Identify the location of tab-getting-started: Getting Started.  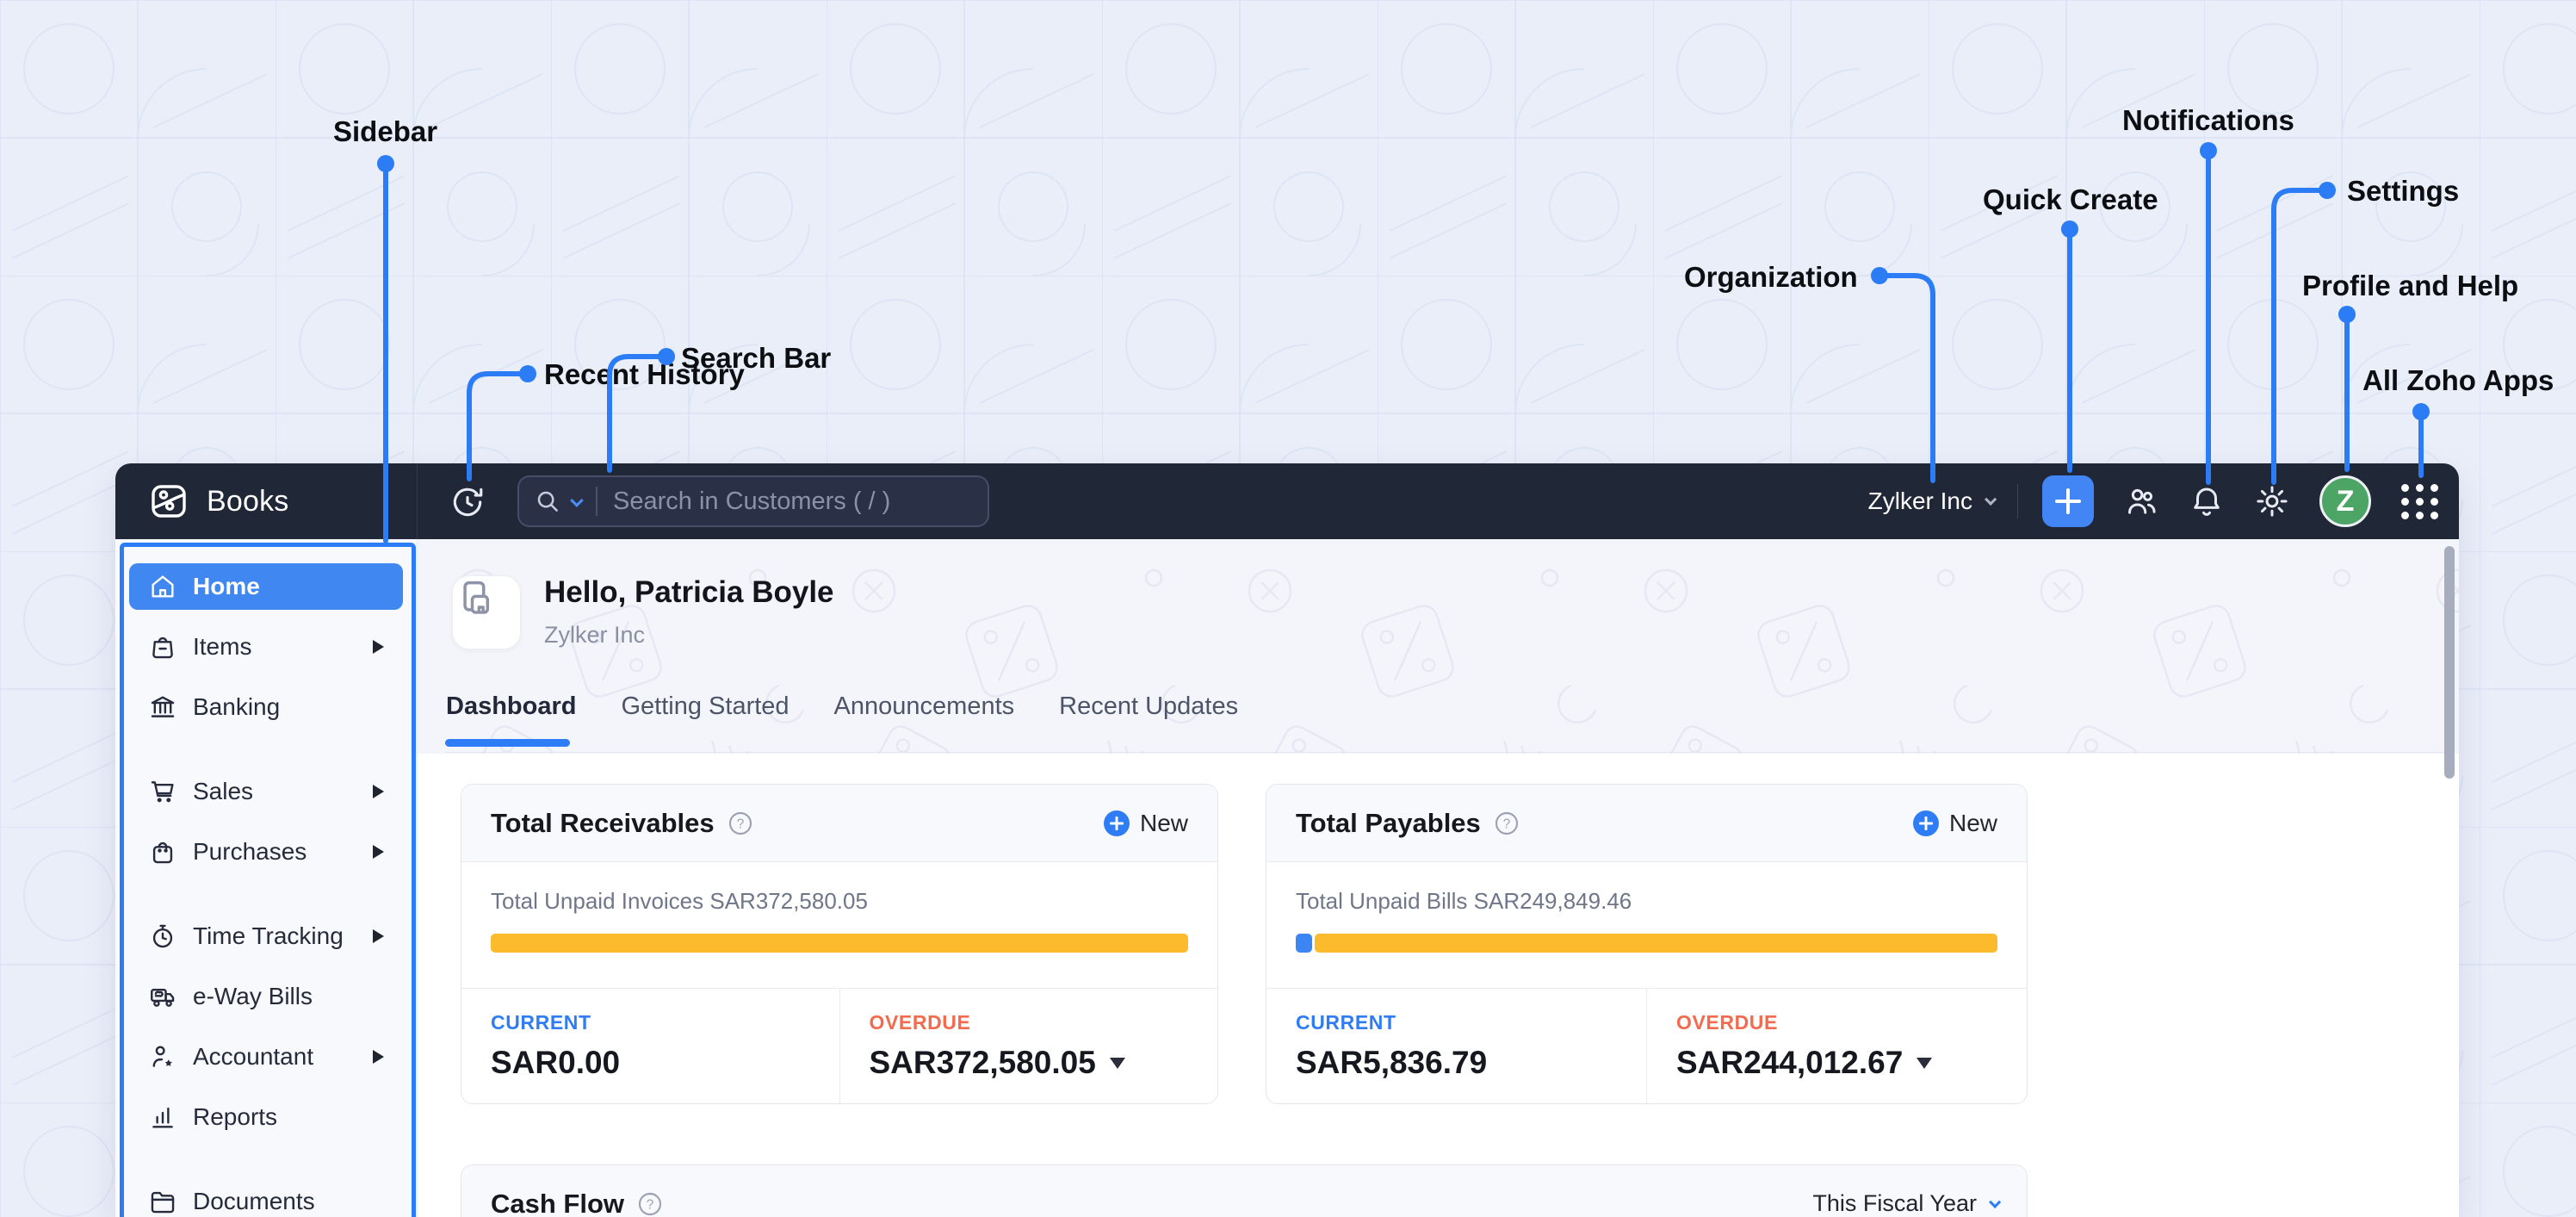
(705, 714).